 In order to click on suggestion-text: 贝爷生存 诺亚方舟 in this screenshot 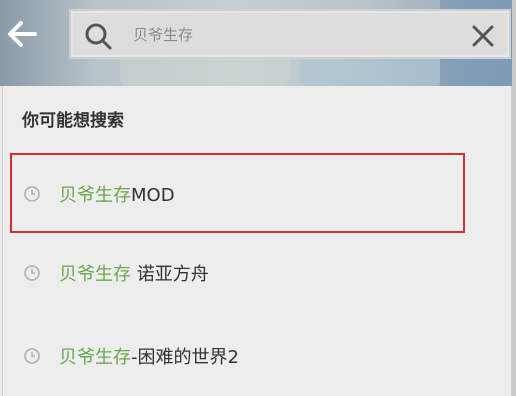, I will do `click(134, 273)`.